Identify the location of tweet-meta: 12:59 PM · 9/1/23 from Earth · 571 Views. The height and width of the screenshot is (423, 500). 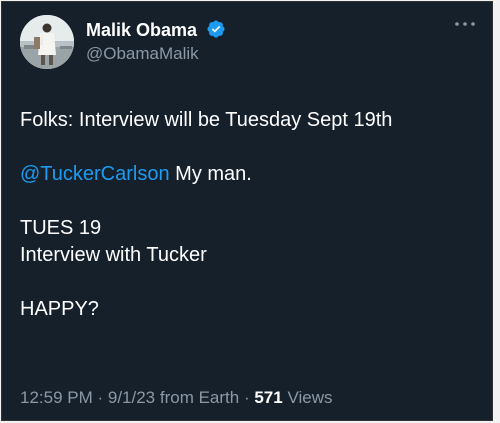
(176, 398).